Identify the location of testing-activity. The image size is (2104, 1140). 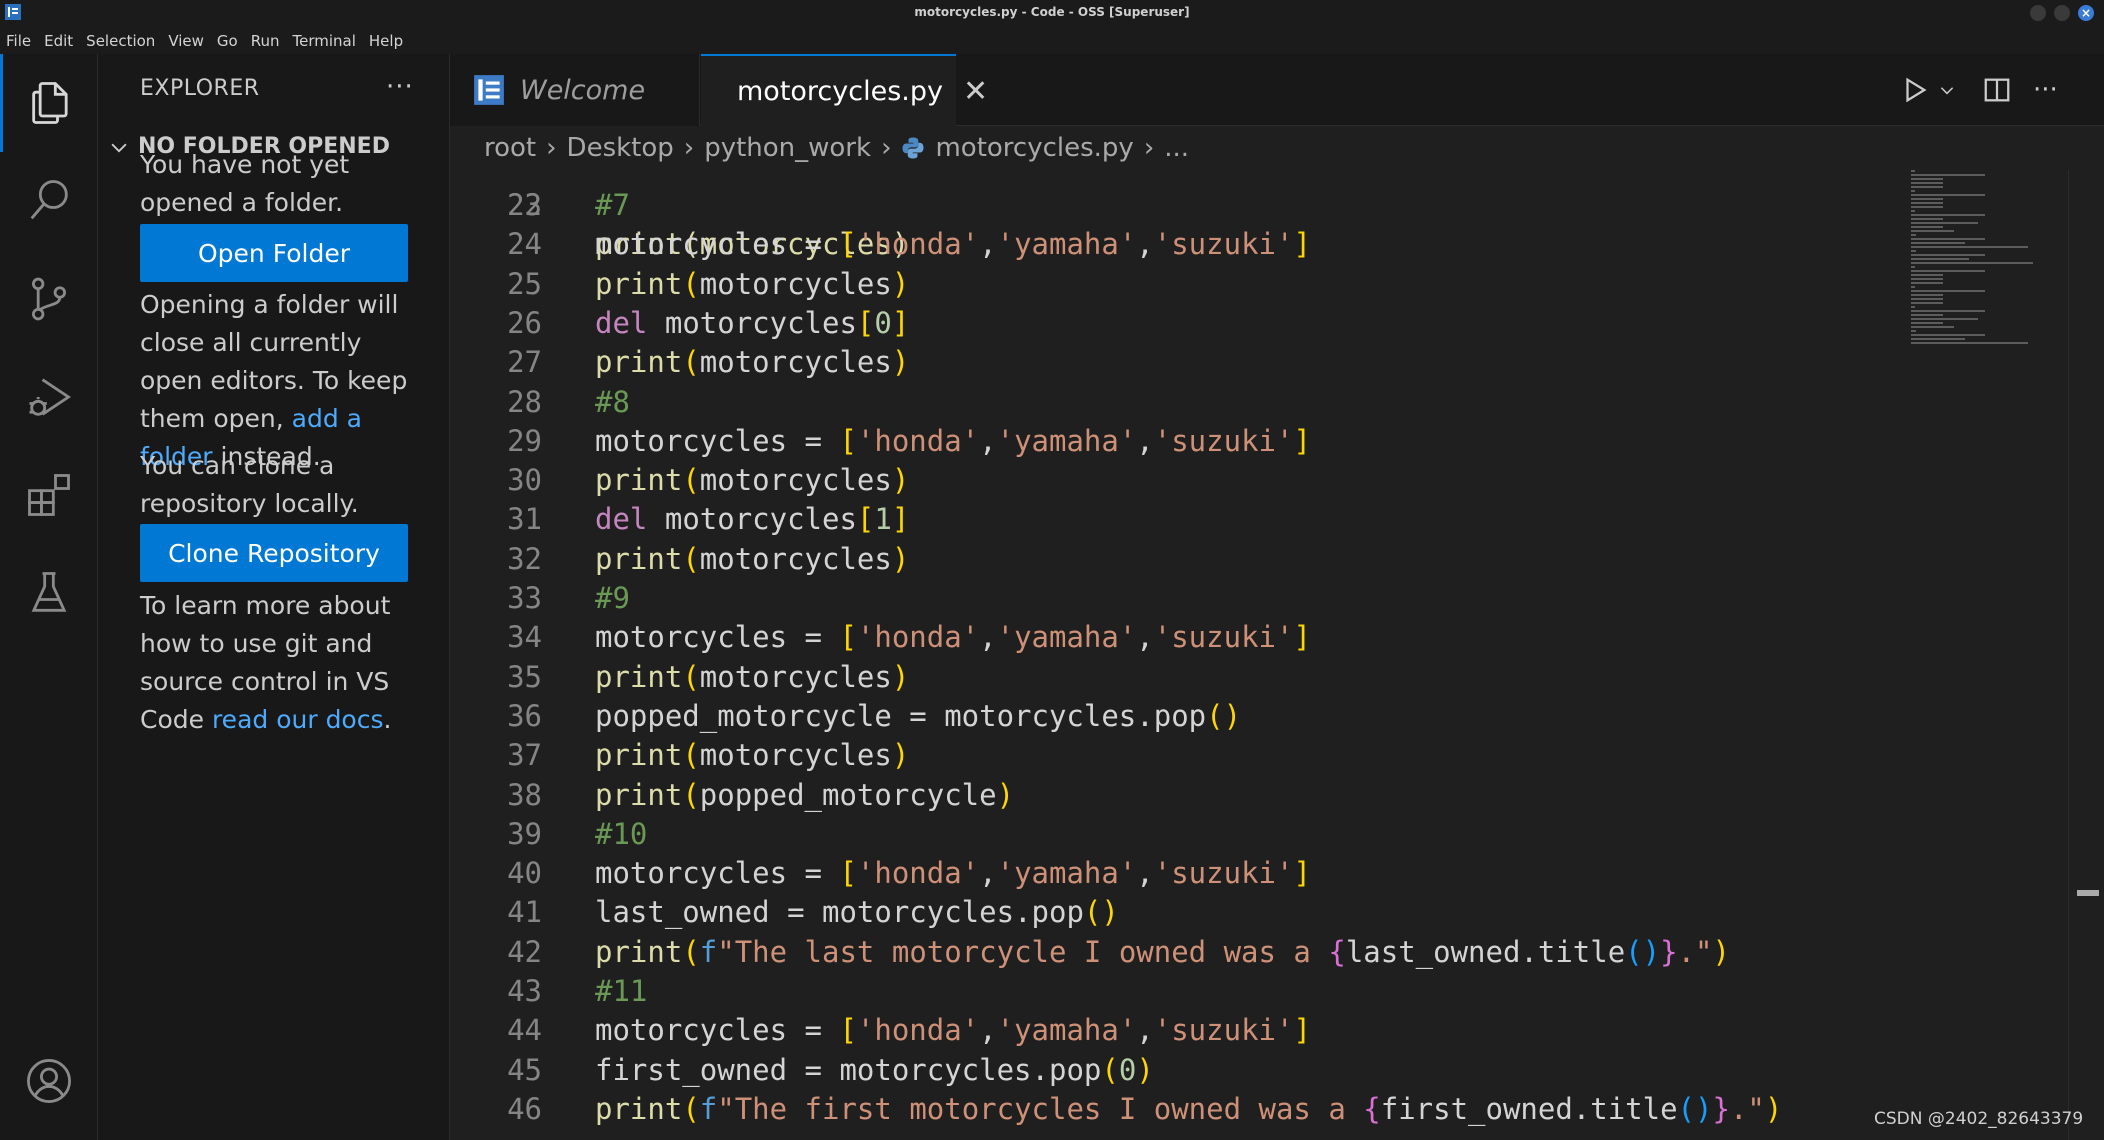
(49, 593).